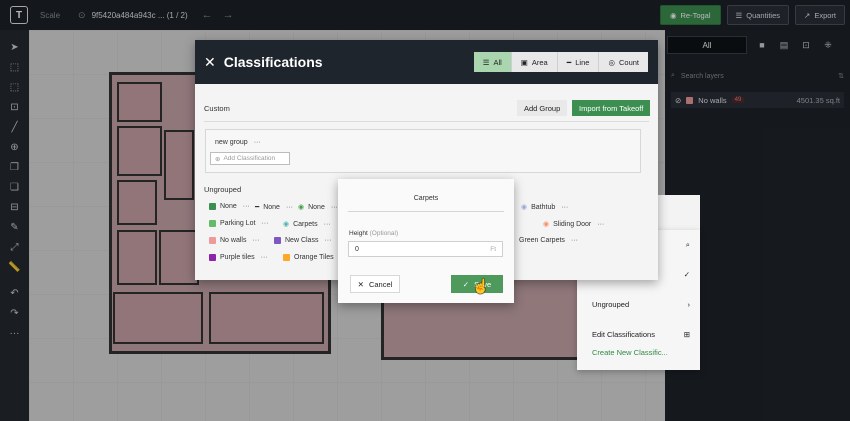 The height and width of the screenshot is (421, 850). What do you see at coordinates (425, 249) in the screenshot?
I see `height-input: 0 Ft` at bounding box center [425, 249].